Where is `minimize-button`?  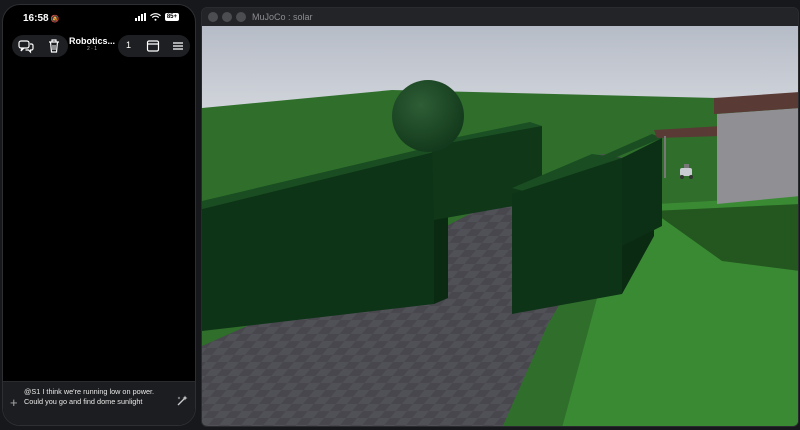 minimize-button is located at coordinates (227, 17).